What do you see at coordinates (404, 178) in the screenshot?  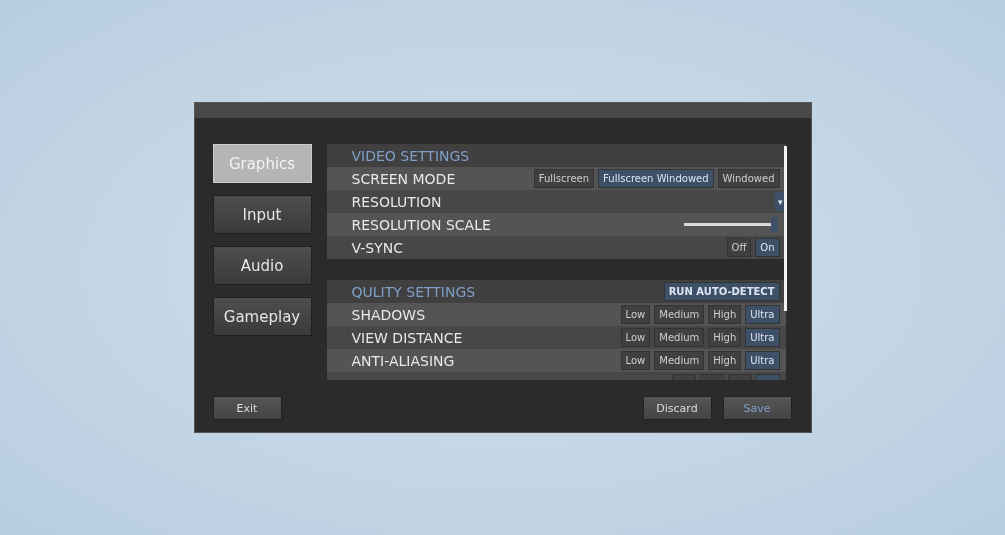 I see `setting-label: SCREEN MODE` at bounding box center [404, 178].